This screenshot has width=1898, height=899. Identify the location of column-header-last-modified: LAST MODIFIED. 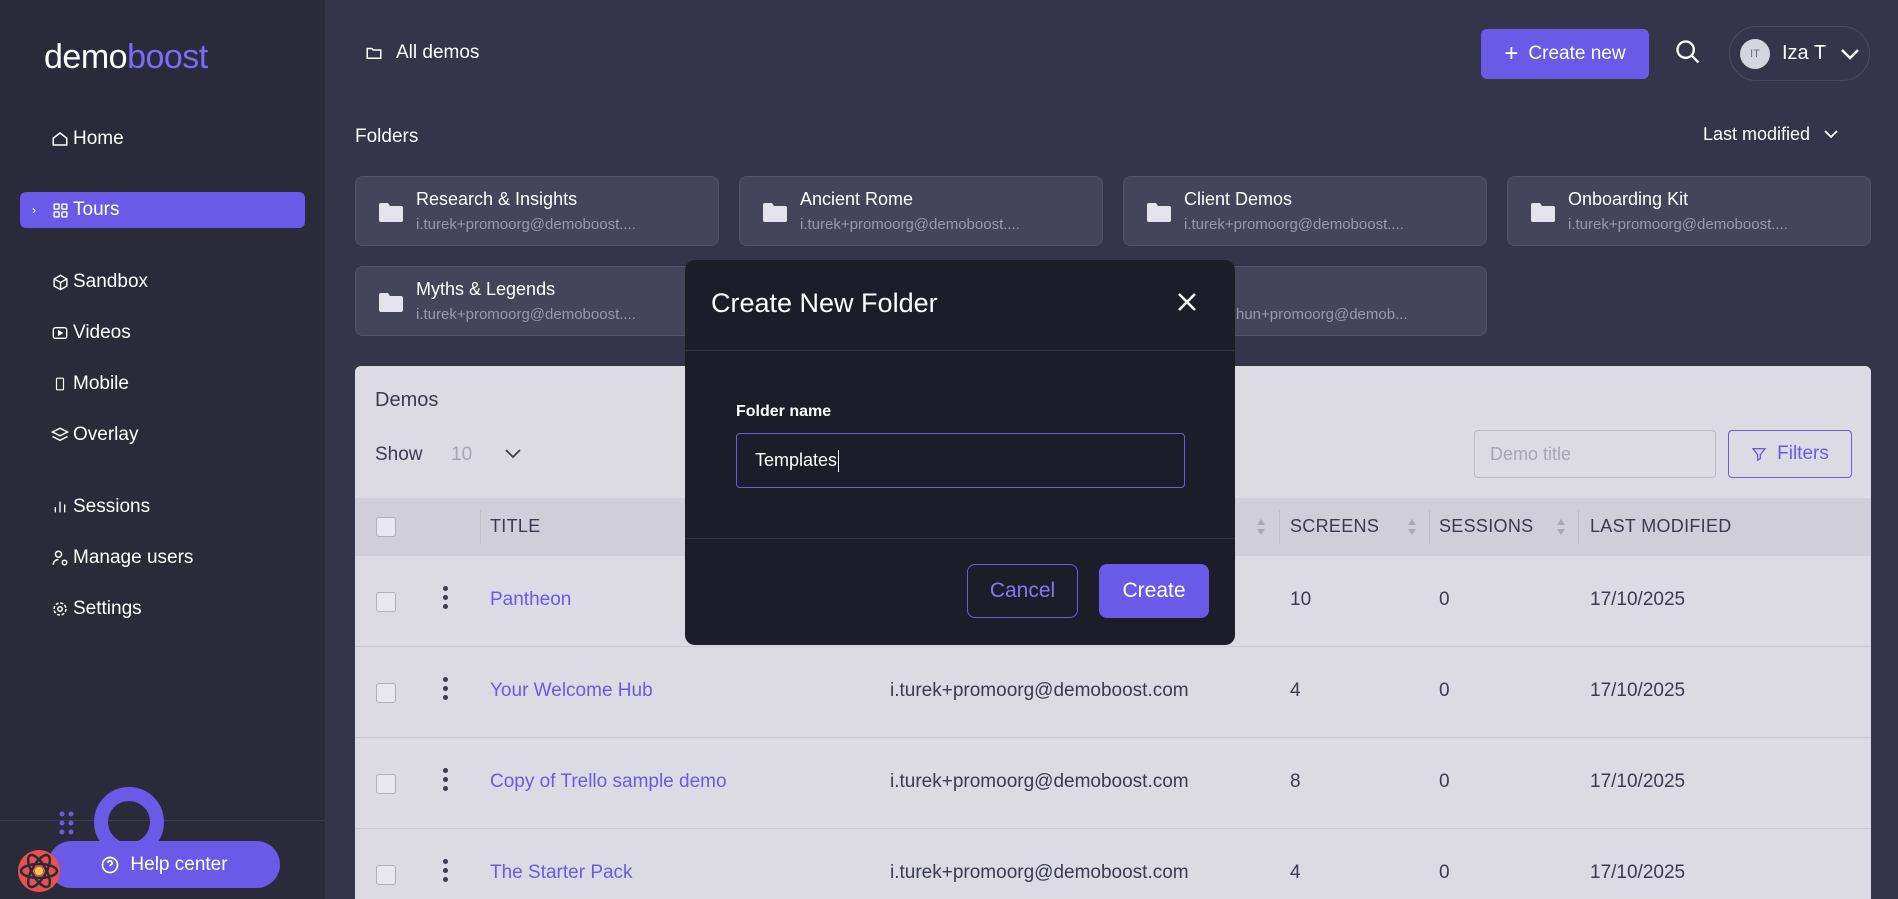
(1661, 526).